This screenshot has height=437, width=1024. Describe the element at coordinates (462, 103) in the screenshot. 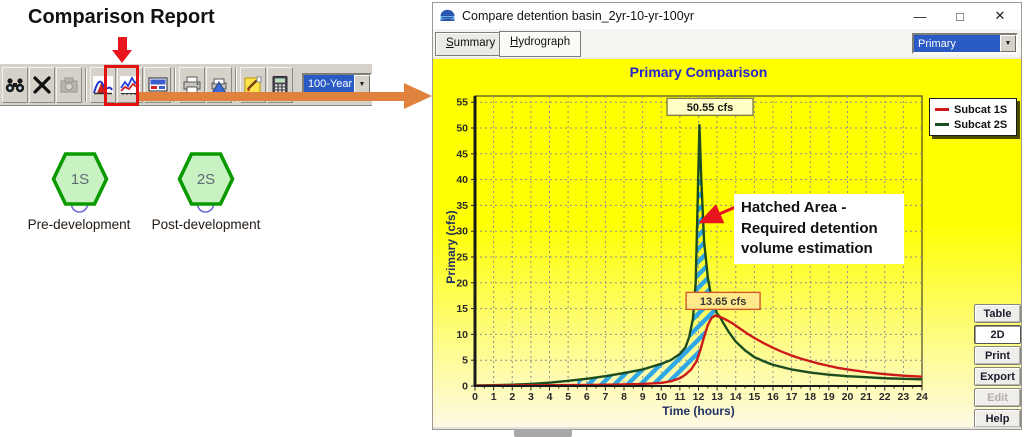

I see `svg-text: 55` at that location.